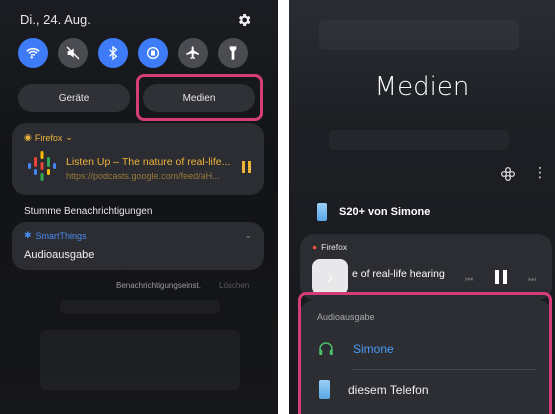  I want to click on wifi-toggle, so click(33, 53).